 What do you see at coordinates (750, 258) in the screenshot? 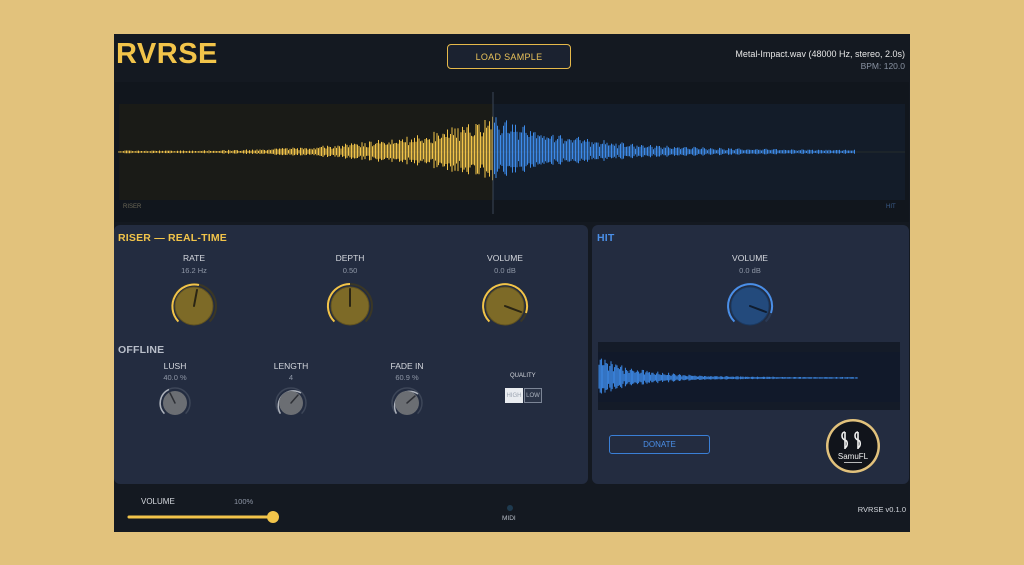
I see `hit-volume-label: VOLUME` at bounding box center [750, 258].